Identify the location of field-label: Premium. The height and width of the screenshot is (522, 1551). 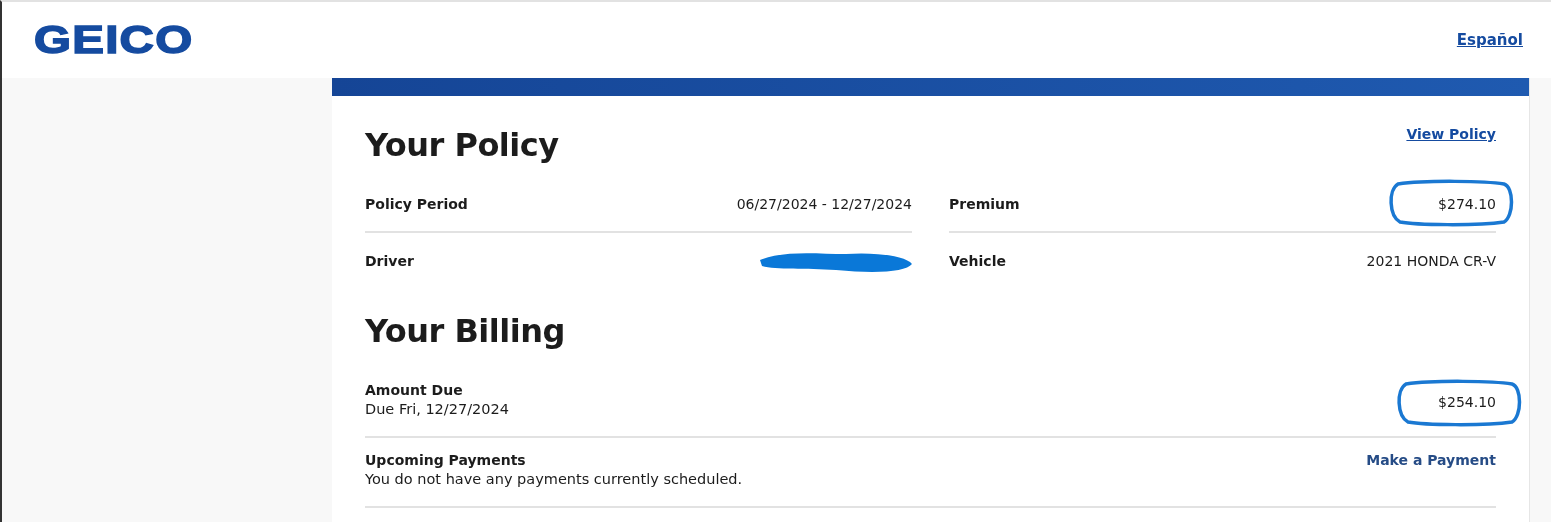
(984, 203).